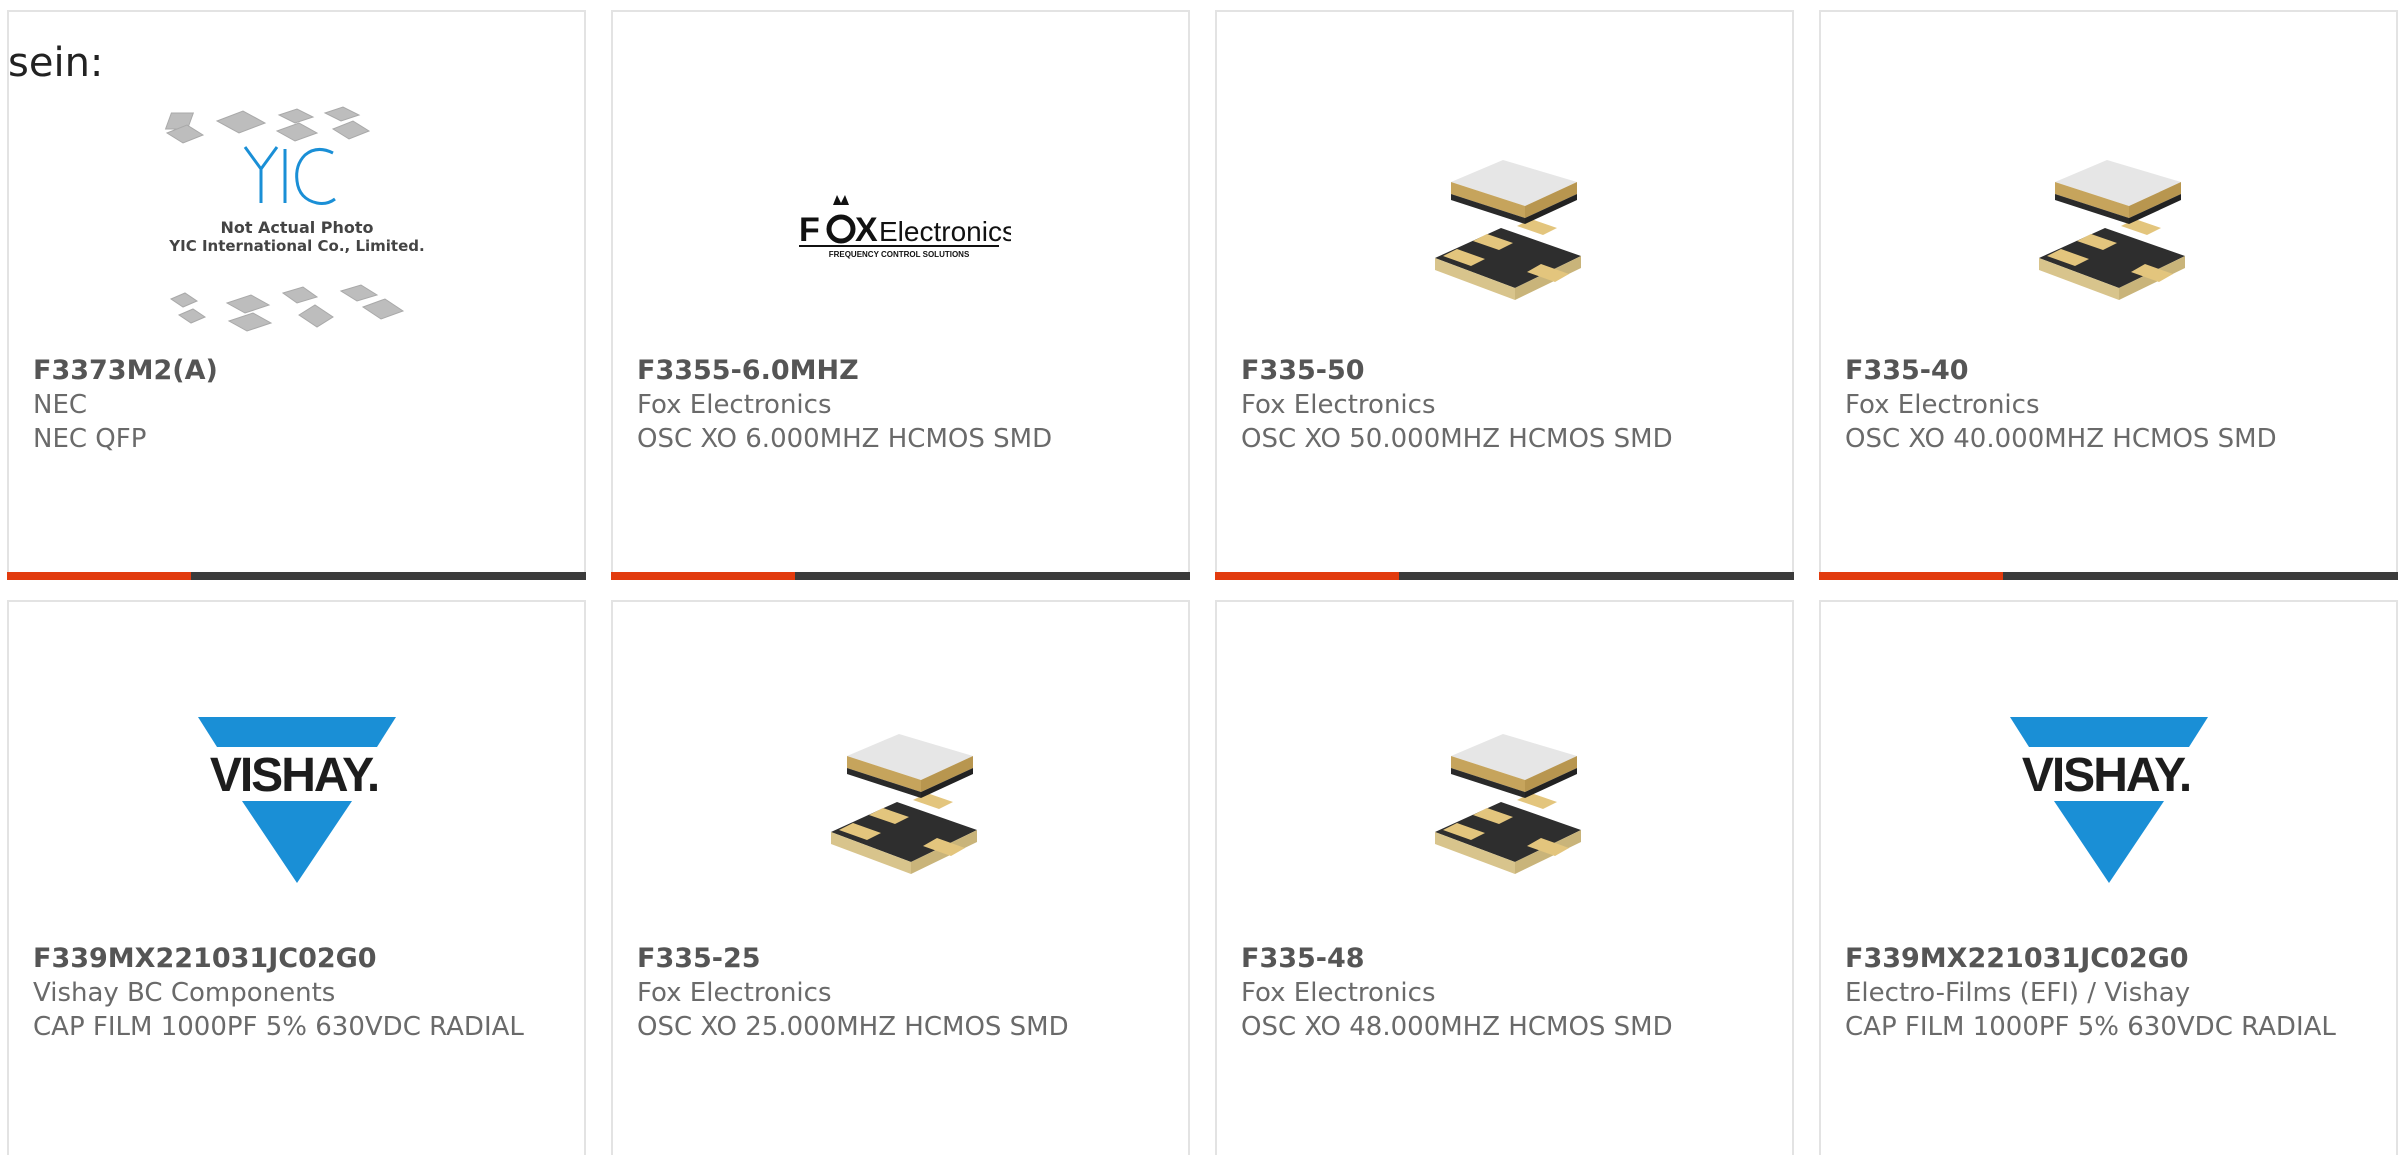  Describe the element at coordinates (1506, 959) in the screenshot. I see `part-number: F335-48` at that location.